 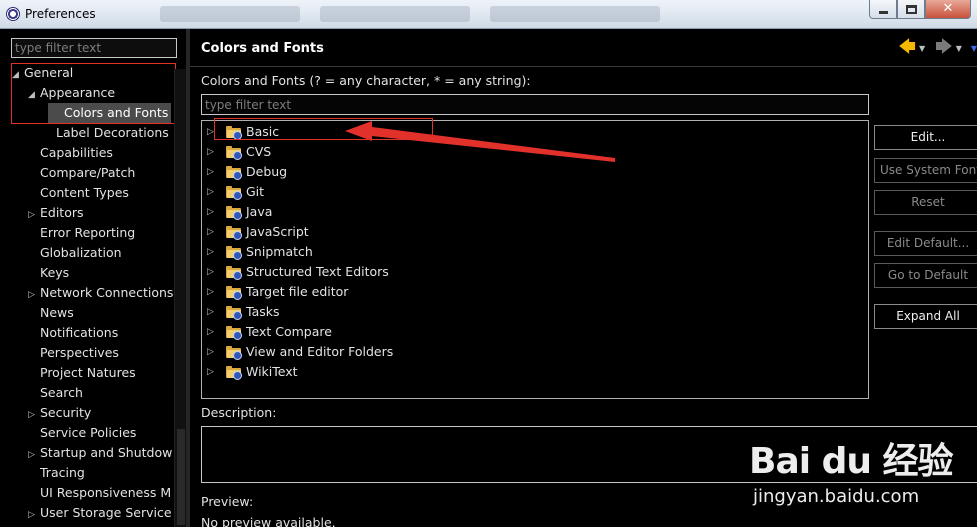 I want to click on baidu-jingyan-logo: Bai du 经验, so click(x=851, y=461).